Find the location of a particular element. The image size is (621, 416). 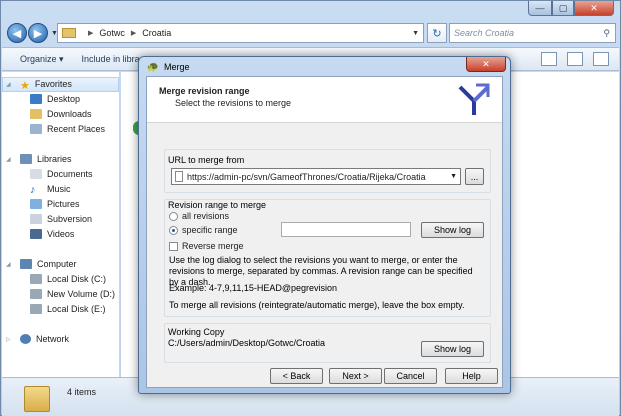

nav-label: Downloads is located at coordinates (69, 114).